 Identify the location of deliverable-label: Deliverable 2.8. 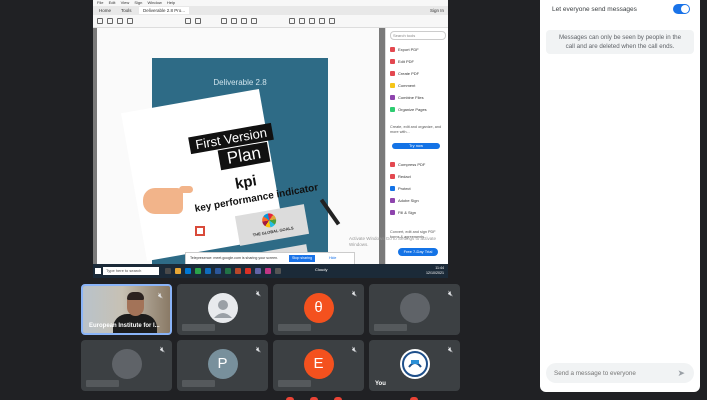
(240, 82).